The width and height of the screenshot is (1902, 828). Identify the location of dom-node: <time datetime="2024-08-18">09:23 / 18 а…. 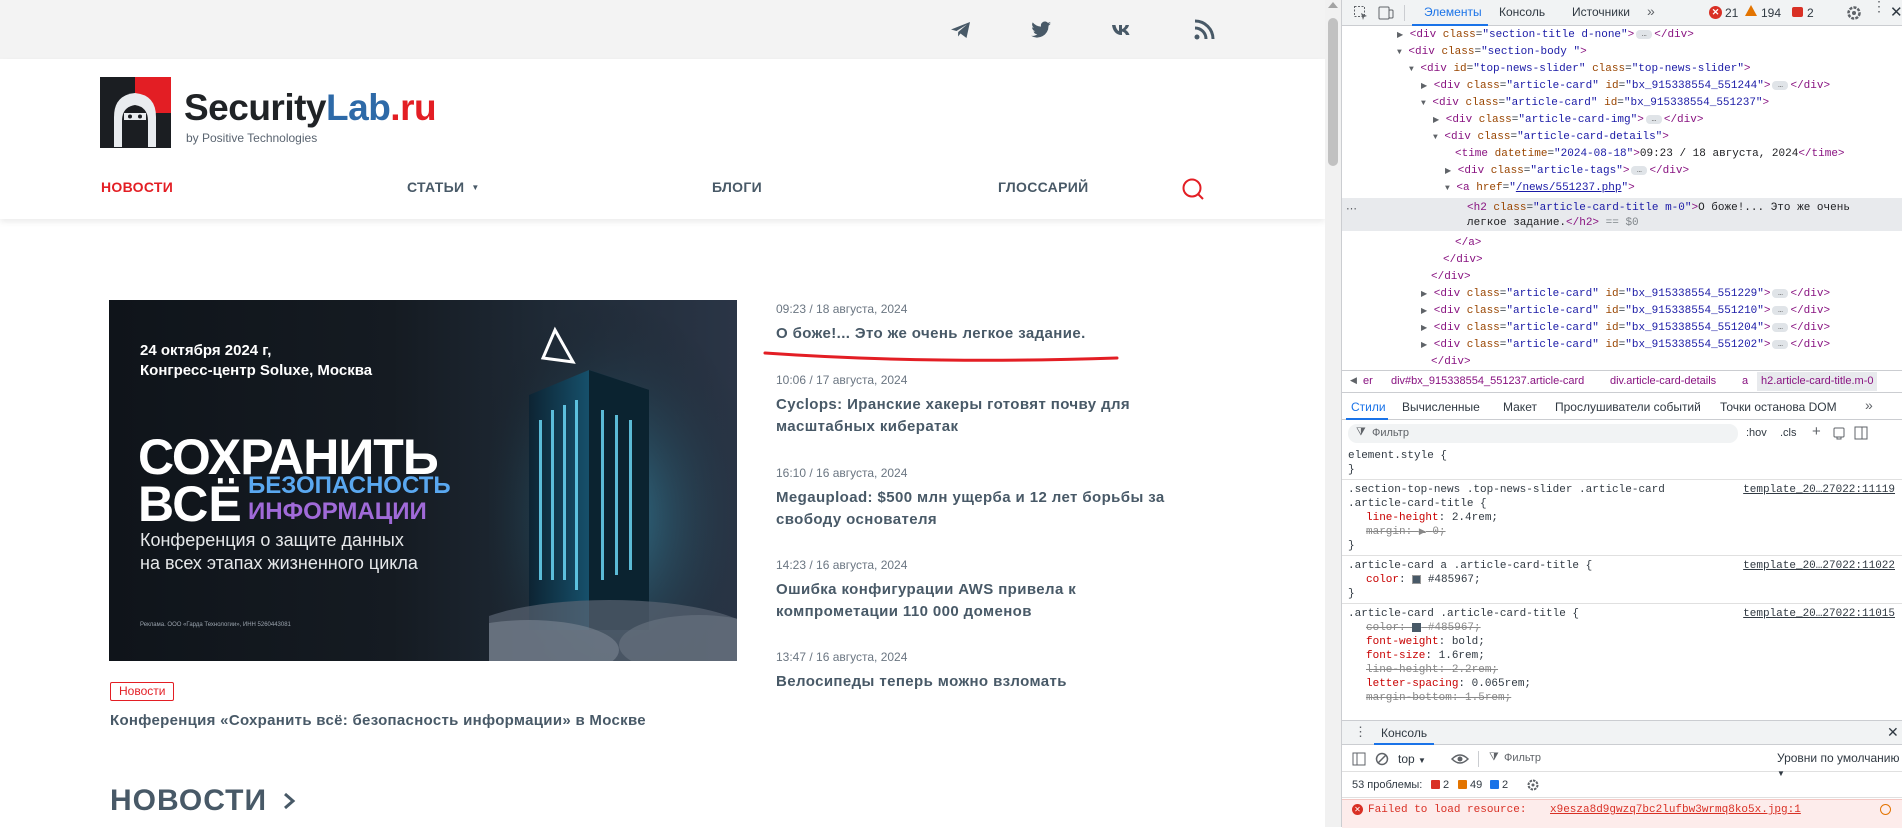
(1650, 154).